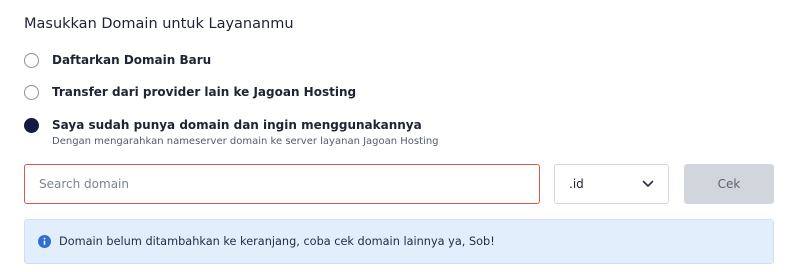 The image size is (800, 272). I want to click on search-domain-input, so click(282, 184).